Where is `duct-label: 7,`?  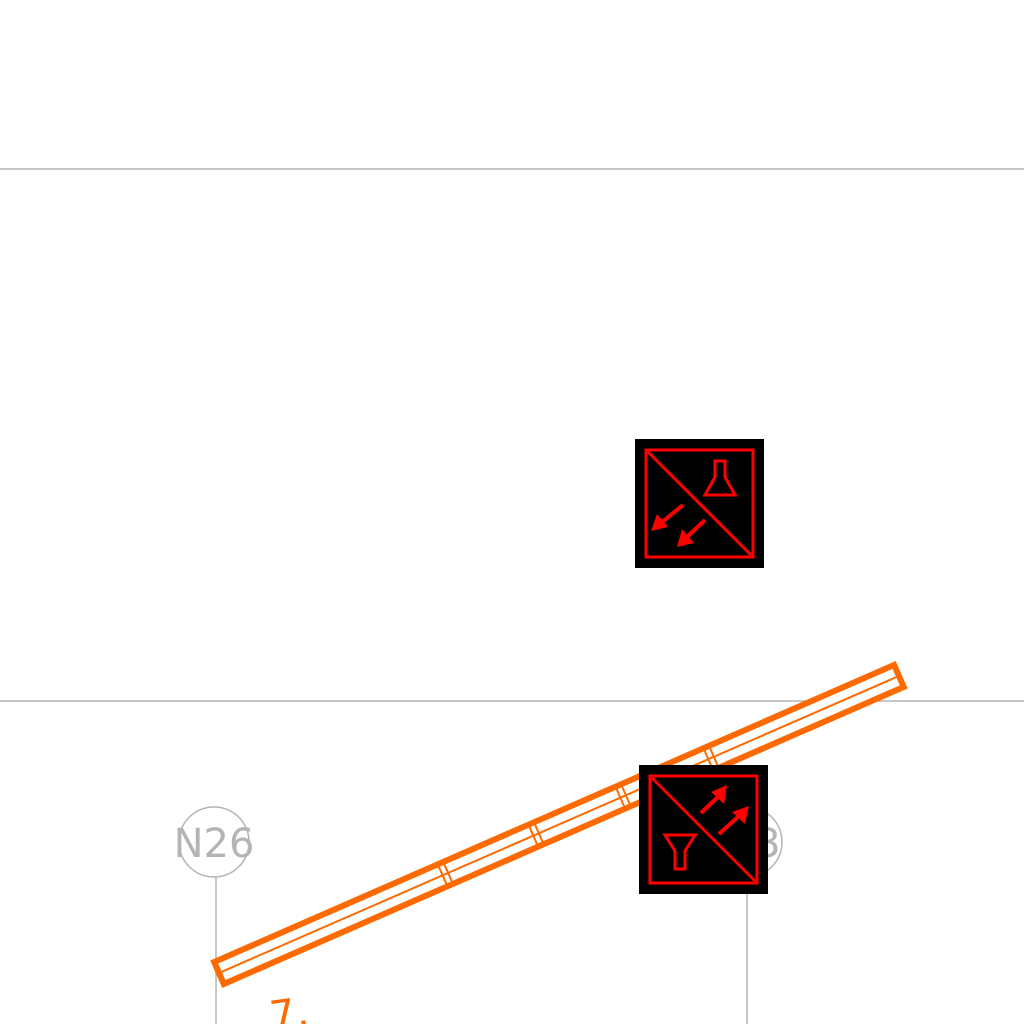
duct-label: 7, is located at coordinates (289, 1006).